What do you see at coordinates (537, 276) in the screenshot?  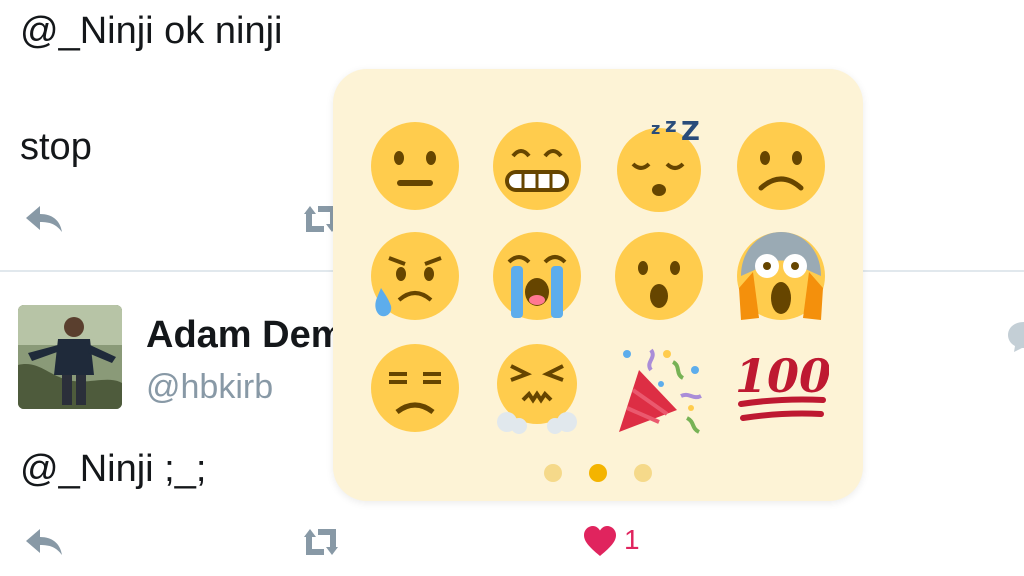 I see `loudly-crying-face-icon` at bounding box center [537, 276].